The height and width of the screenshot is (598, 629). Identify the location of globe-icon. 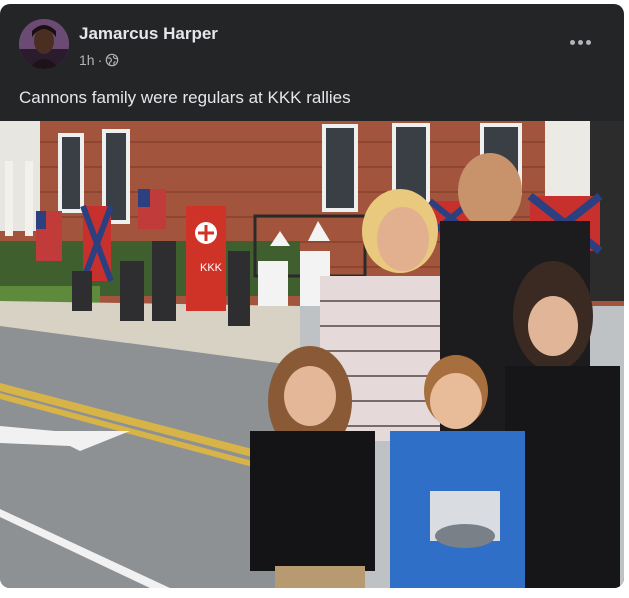
(112, 60).